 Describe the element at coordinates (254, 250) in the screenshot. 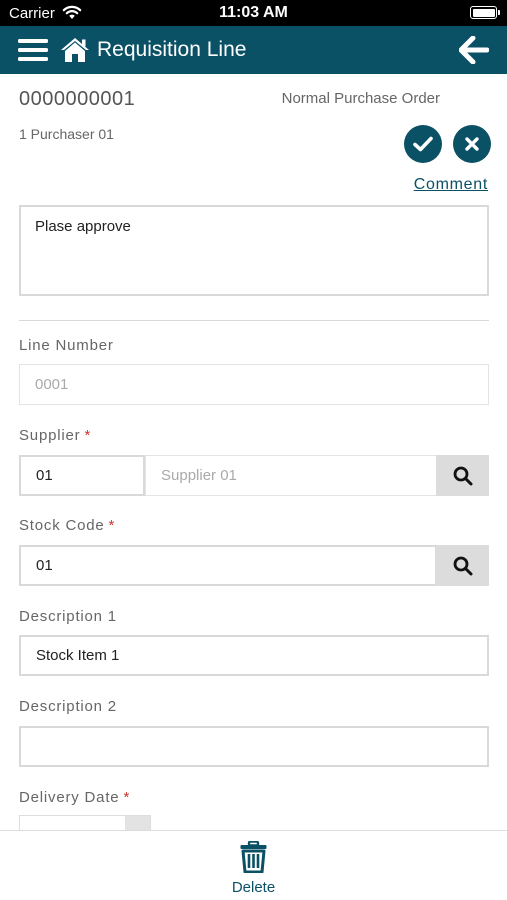

I see `comment-textarea: Plase approve` at that location.